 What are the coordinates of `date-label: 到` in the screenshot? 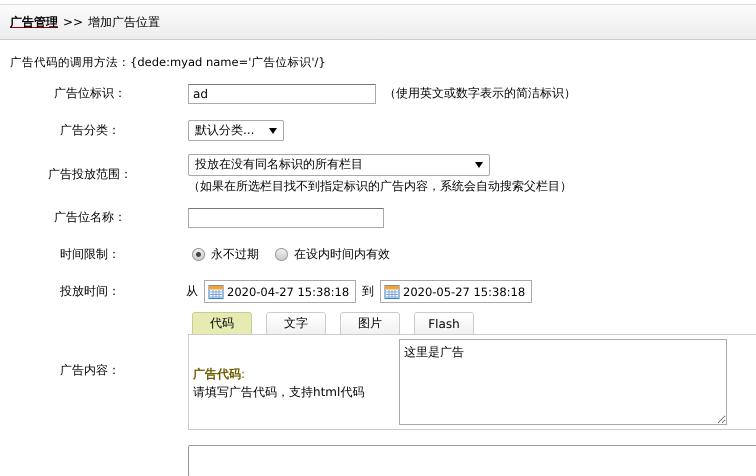 It's located at (368, 291).